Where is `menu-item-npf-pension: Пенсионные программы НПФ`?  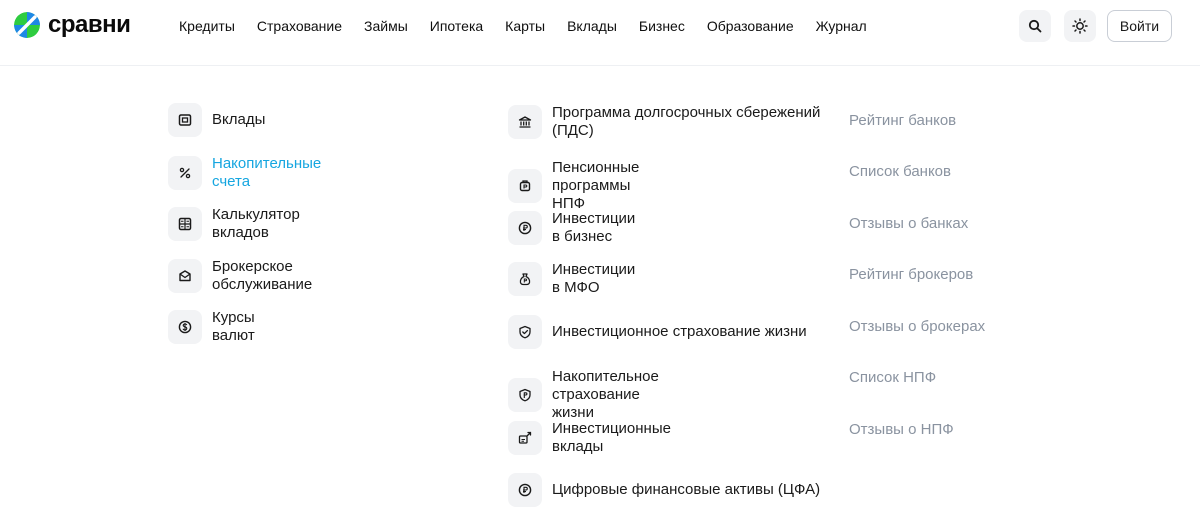
menu-item-npf-pension: Пенсионные программы НПФ is located at coordinates (573, 186).